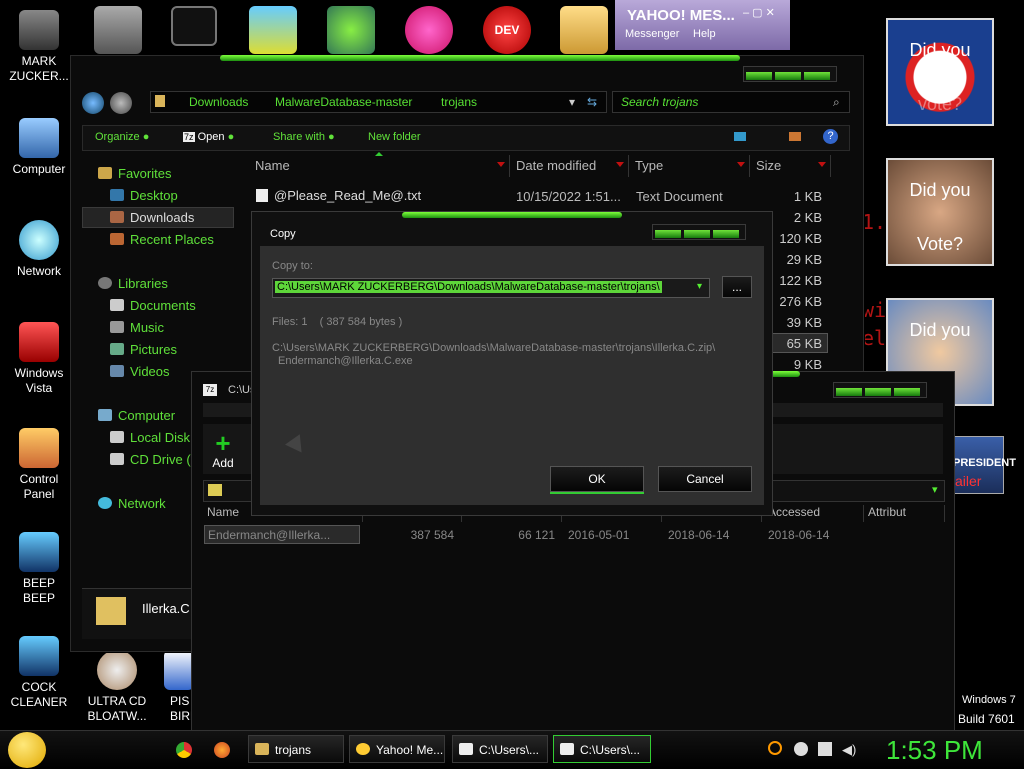 The image size is (1024, 769). What do you see at coordinates (151, 437) in the screenshot?
I see `nav-local-disk: Local Disk` at bounding box center [151, 437].